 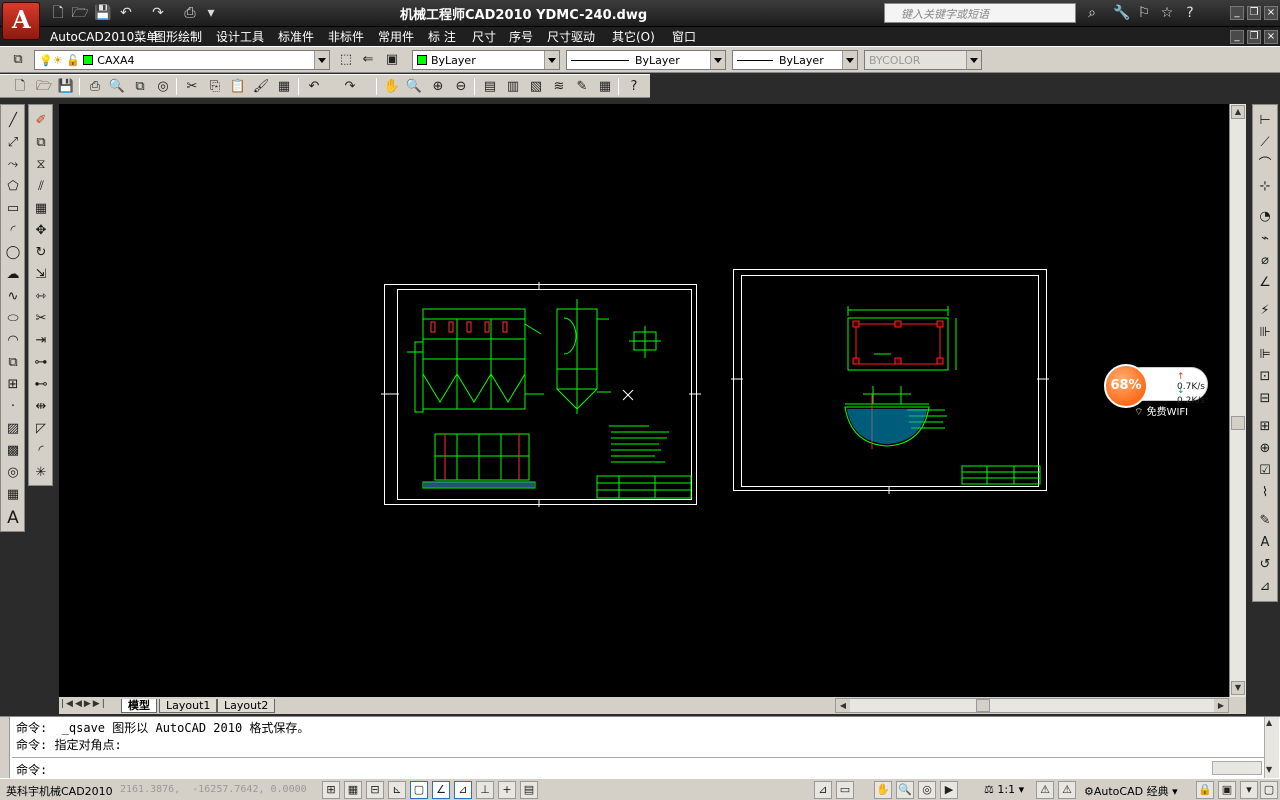 I want to click on menu-nonstandard-parts: 非标件, so click(x=346, y=36).